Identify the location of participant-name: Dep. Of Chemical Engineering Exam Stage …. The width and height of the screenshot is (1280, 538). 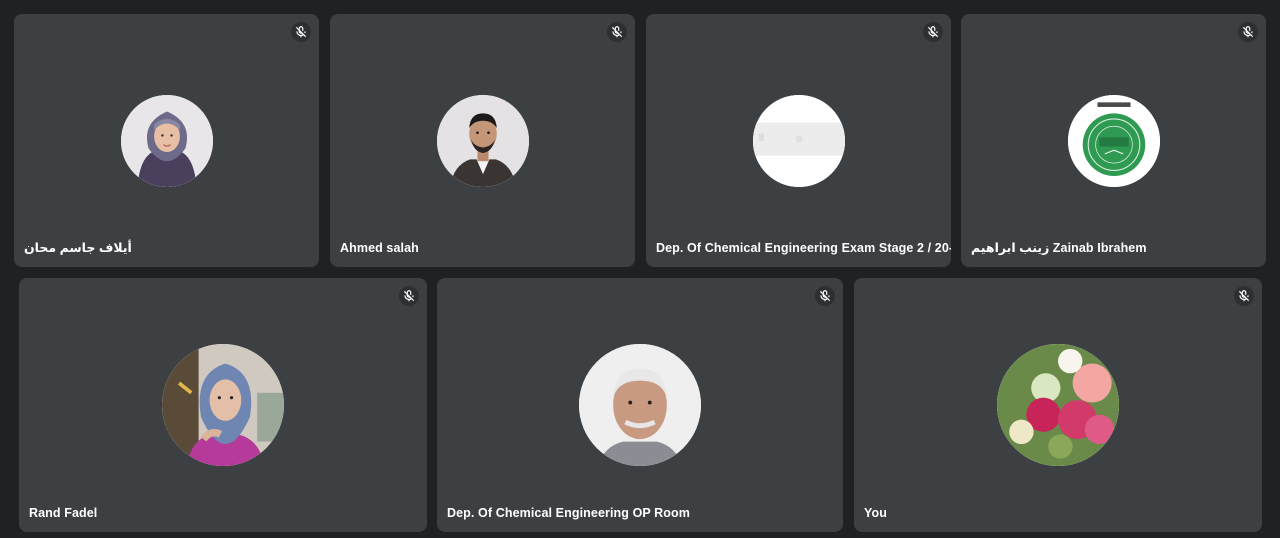
(803, 248).